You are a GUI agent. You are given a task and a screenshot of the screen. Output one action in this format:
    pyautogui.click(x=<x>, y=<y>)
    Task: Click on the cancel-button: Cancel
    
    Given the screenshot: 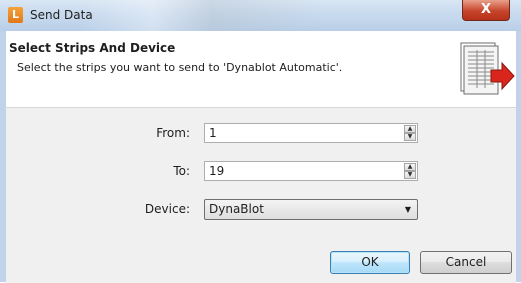 What is the action you would take?
    pyautogui.click(x=466, y=262)
    